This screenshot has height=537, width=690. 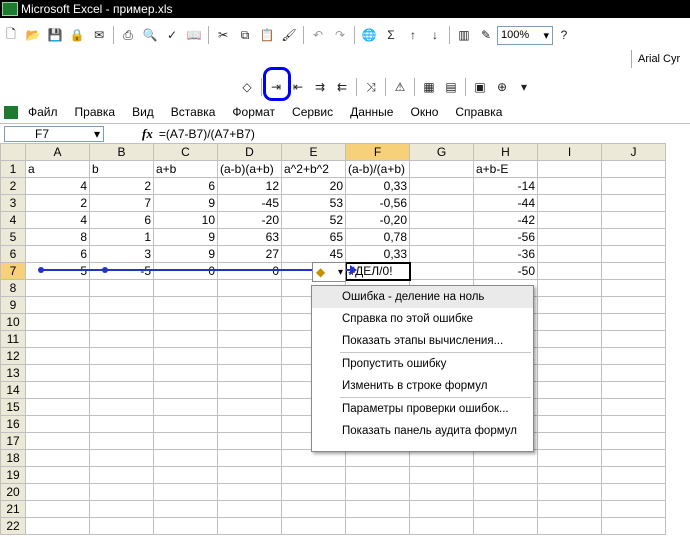 I want to click on chevron-down-icon: ▾, so click(x=524, y=87).